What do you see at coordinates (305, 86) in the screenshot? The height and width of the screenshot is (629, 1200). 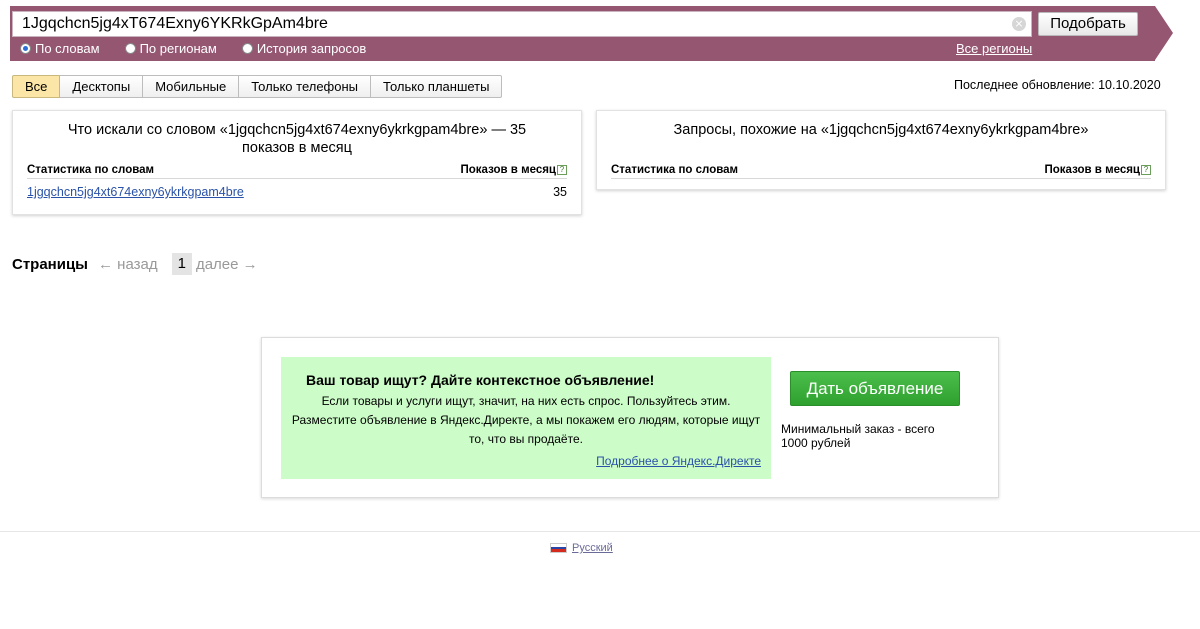 I see `tab-phones-only: Только телефоны` at bounding box center [305, 86].